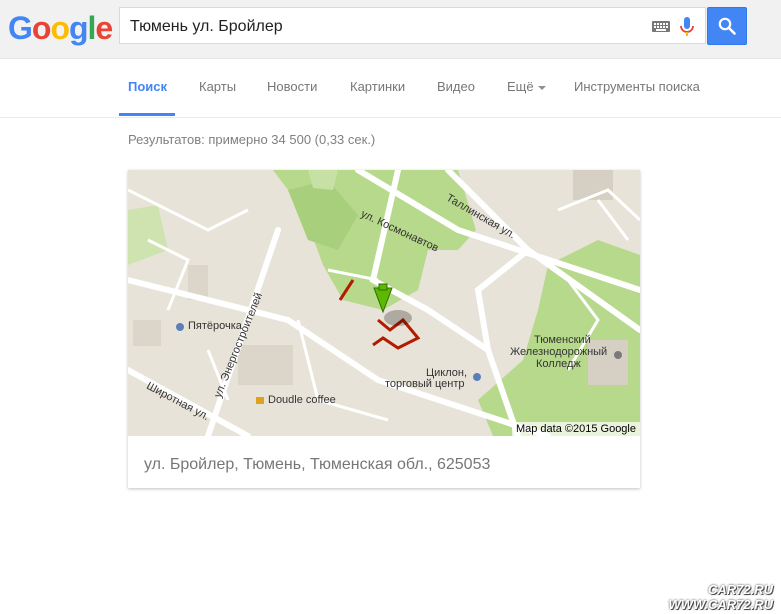 The height and width of the screenshot is (614, 781). What do you see at coordinates (575, 429) in the screenshot?
I see `map-attribution: Map data ©2015 Google` at bounding box center [575, 429].